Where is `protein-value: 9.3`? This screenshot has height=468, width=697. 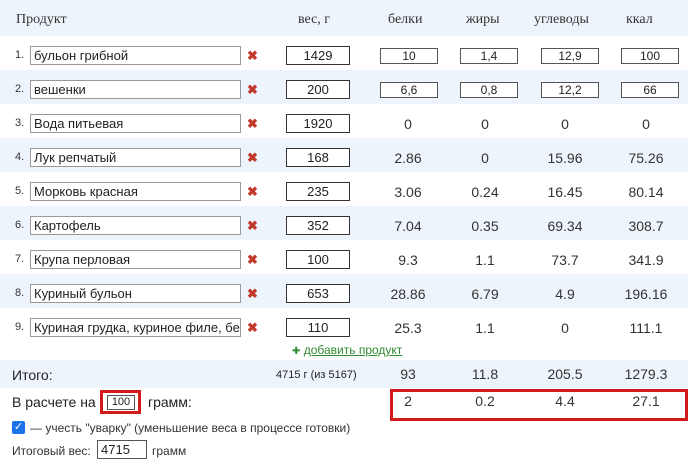
protein-value: 9.3 is located at coordinates (408, 260).